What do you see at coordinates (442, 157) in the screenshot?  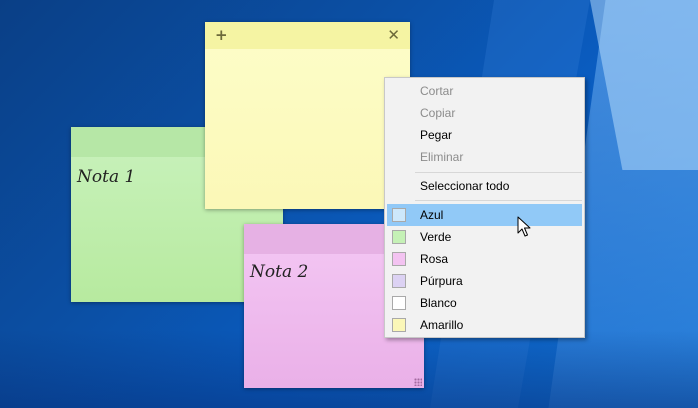 I see `menu-item-label: Eliminar` at bounding box center [442, 157].